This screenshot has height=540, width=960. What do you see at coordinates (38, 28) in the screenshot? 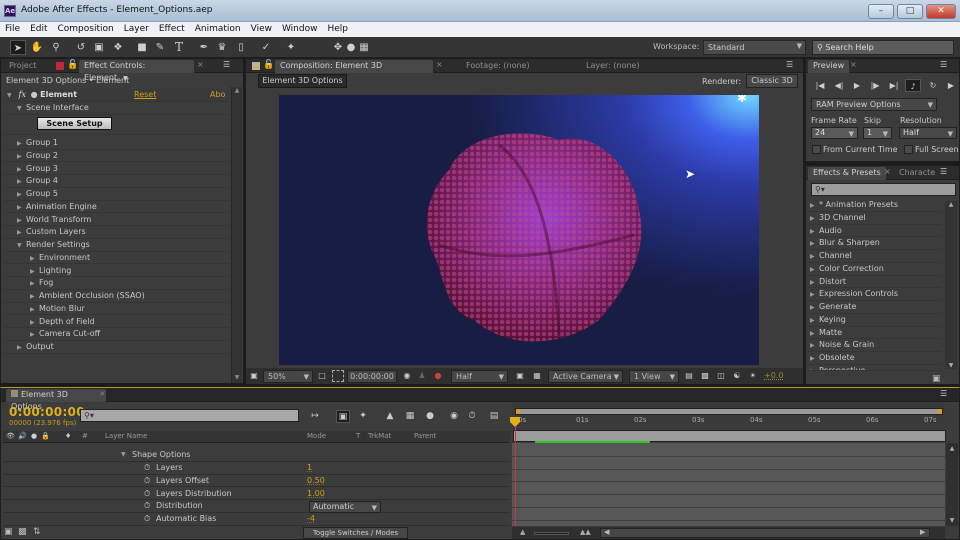
I see `menu-edit: Edit` at bounding box center [38, 28].